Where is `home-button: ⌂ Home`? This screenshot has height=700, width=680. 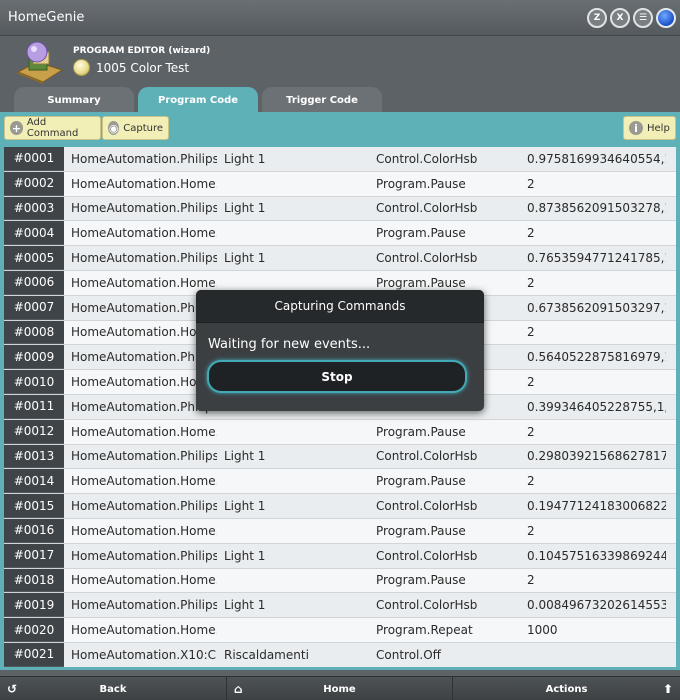
home-button: ⌂ Home is located at coordinates (340, 688).